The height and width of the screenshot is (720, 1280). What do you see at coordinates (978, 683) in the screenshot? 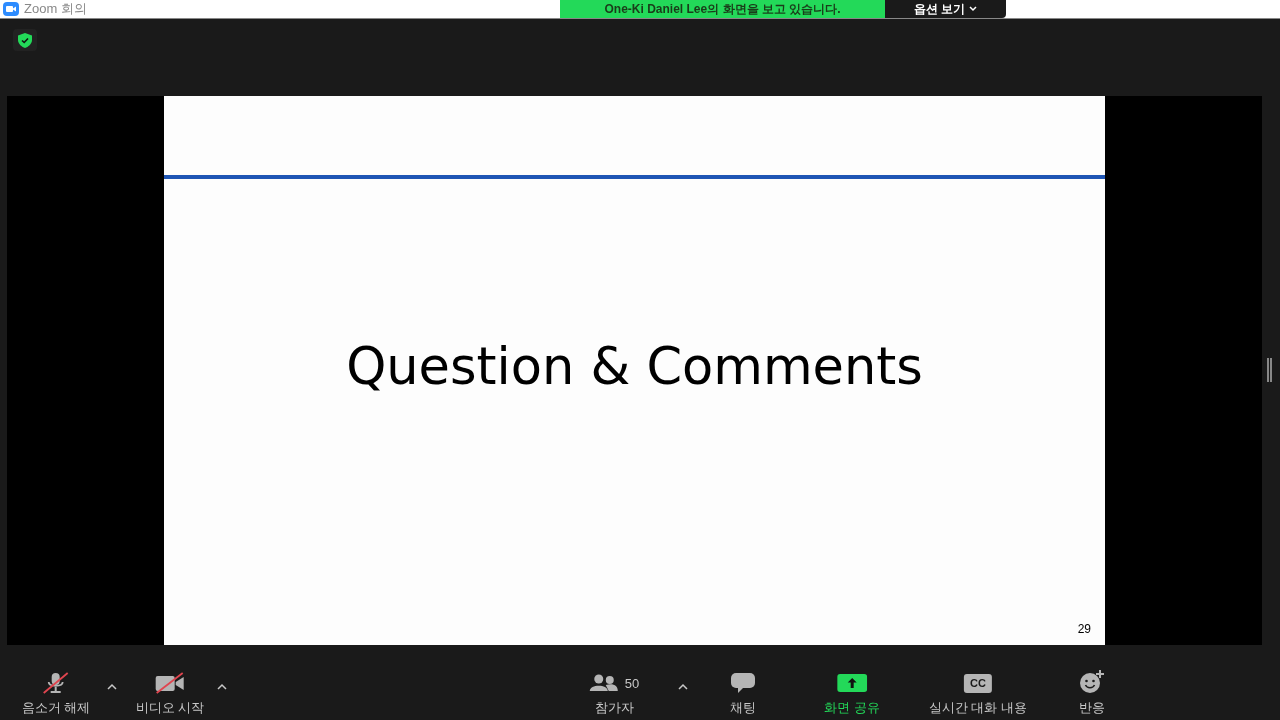
I see `caption-icon: CC` at bounding box center [978, 683].